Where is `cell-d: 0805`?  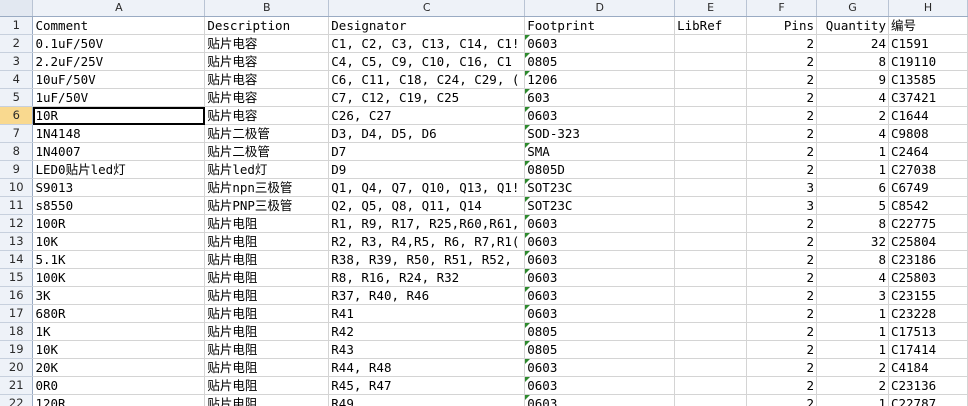
cell-d: 0805 is located at coordinates (600, 349).